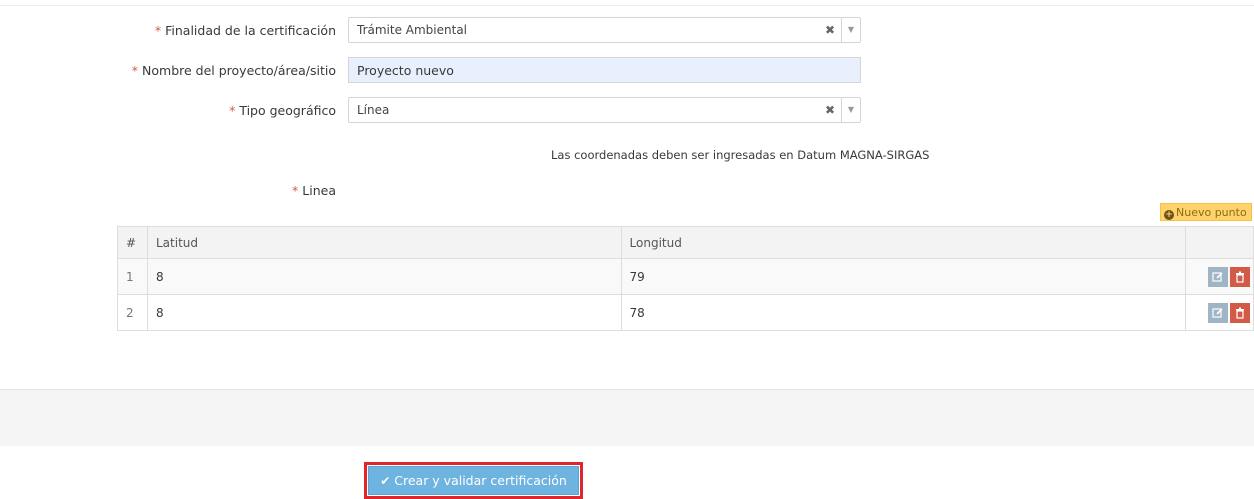  Describe the element at coordinates (132, 312) in the screenshot. I see `row-index: 2` at that location.